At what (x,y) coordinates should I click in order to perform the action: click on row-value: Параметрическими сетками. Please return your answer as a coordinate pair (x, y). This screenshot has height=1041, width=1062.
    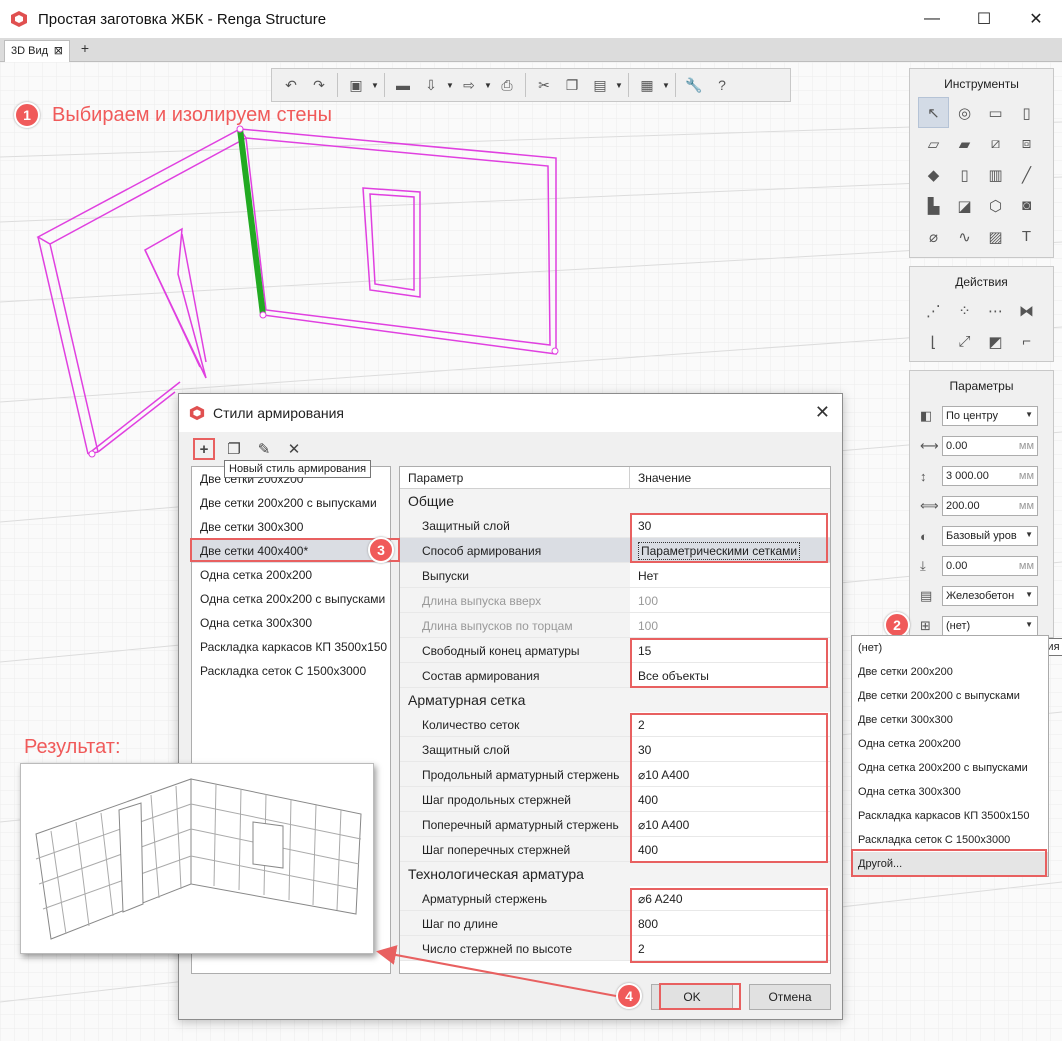
    Looking at the image, I should click on (730, 550).